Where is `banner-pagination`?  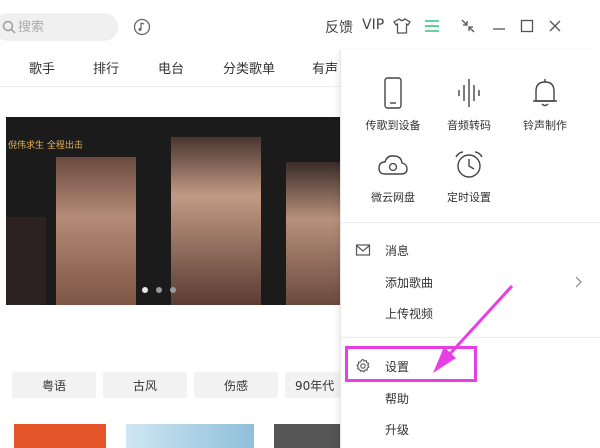 banner-pagination is located at coordinates (159, 290).